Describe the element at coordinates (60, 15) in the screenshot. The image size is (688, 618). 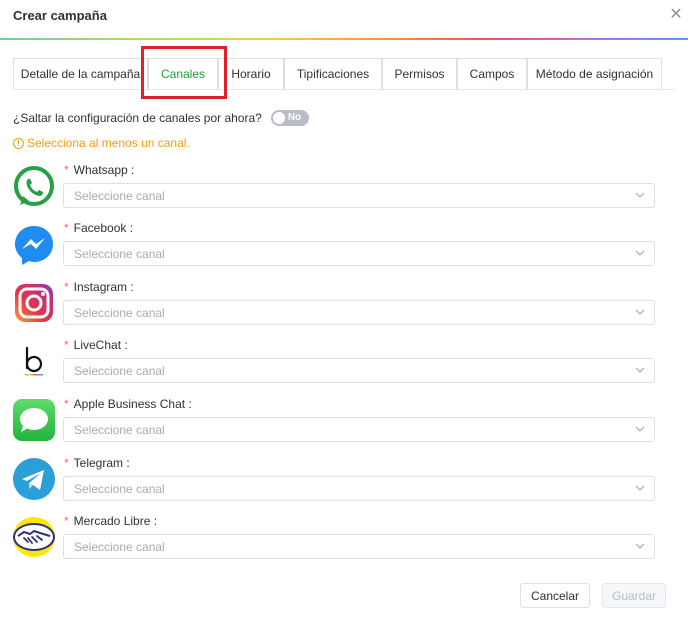
I see `dialog-title: Crear campaña` at that location.